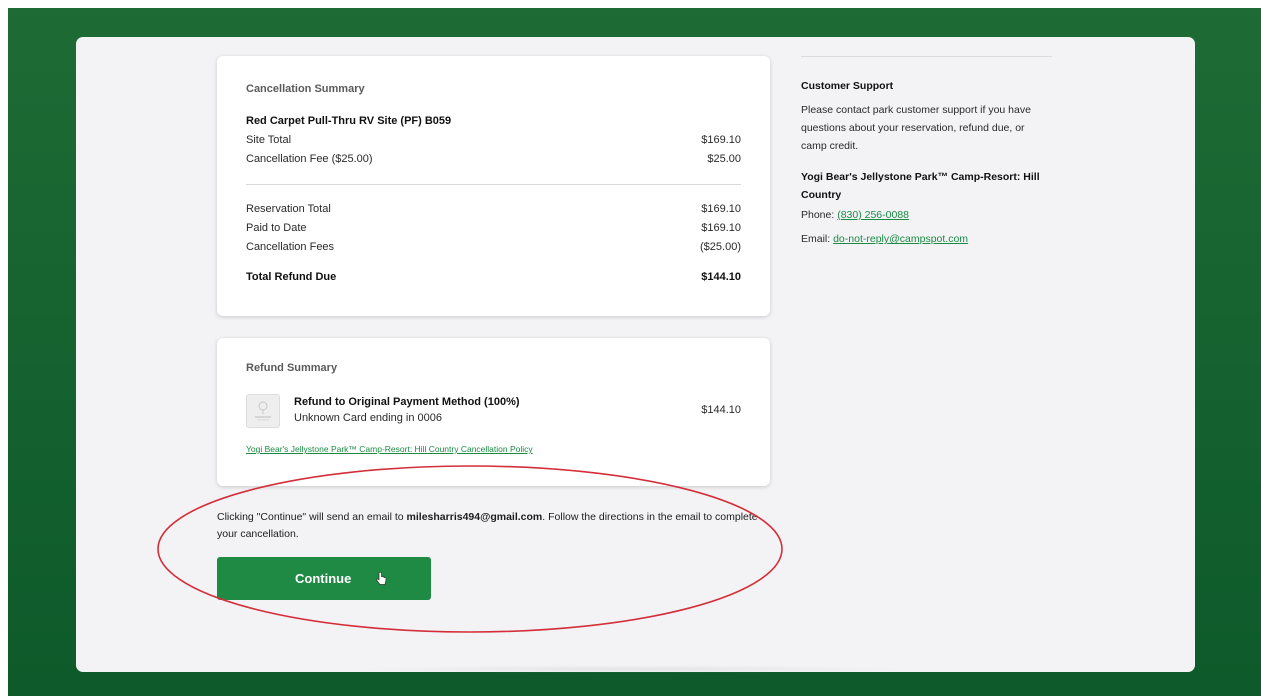 The width and height of the screenshot is (1261, 696). What do you see at coordinates (276, 228) in the screenshot?
I see `paid-to-date-label: Paid to Date` at bounding box center [276, 228].